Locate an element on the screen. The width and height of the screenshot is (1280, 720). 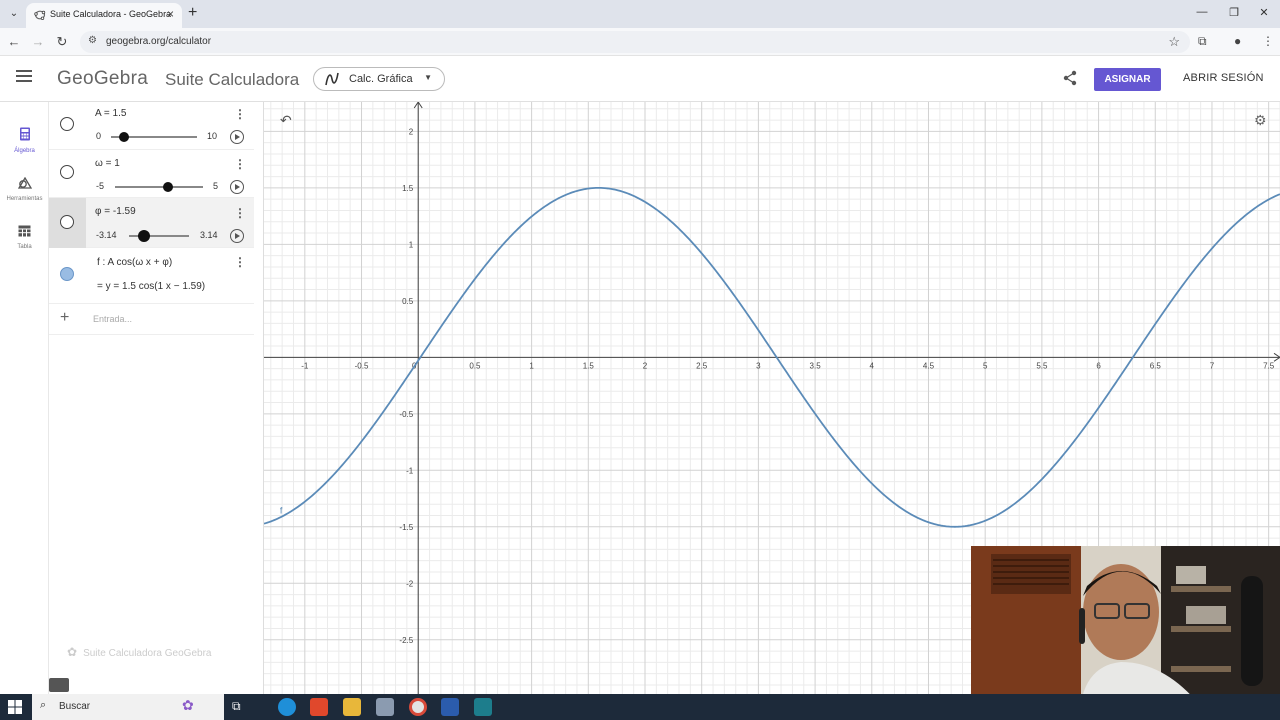
browser-tab-active: Suite Calculadora - GeoGebra × is located at coordinates (104, 15).